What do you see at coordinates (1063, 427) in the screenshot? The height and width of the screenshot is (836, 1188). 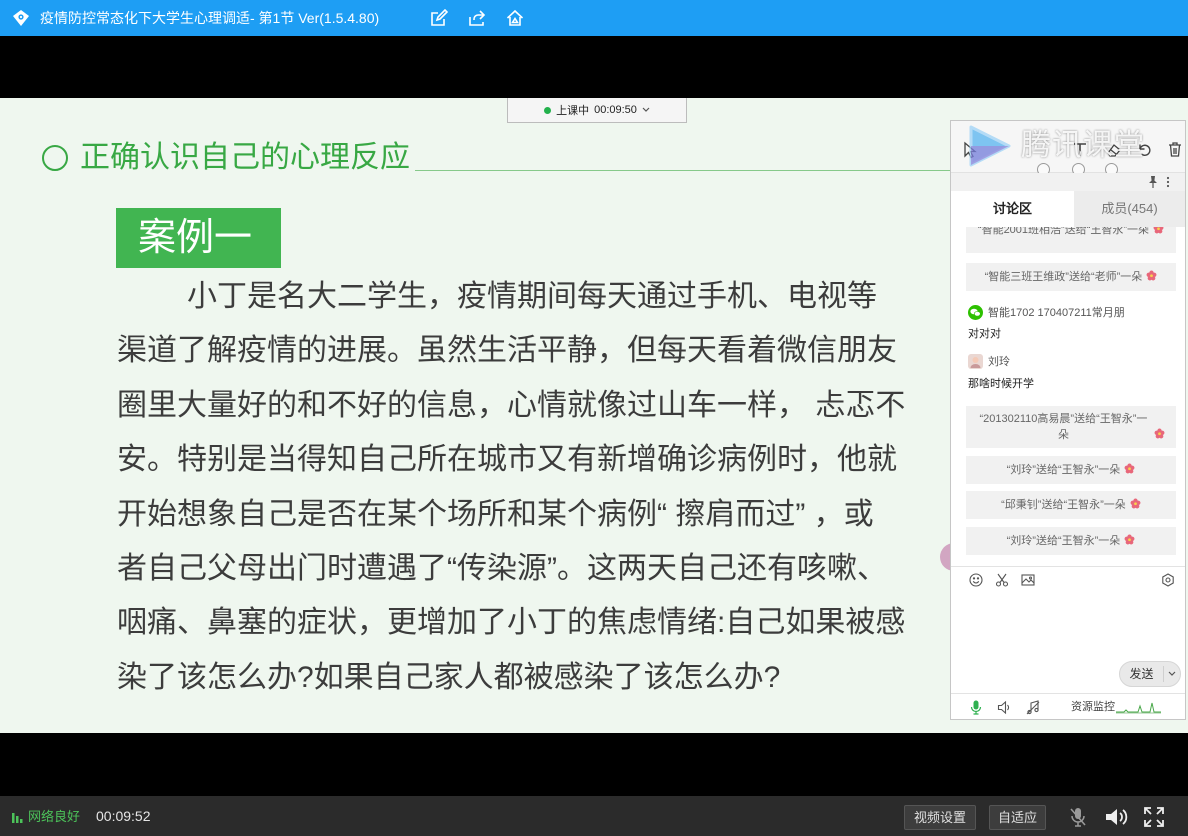 I see `gift-text: “201302110高易晨”送给“王智永”一朵` at bounding box center [1063, 427].